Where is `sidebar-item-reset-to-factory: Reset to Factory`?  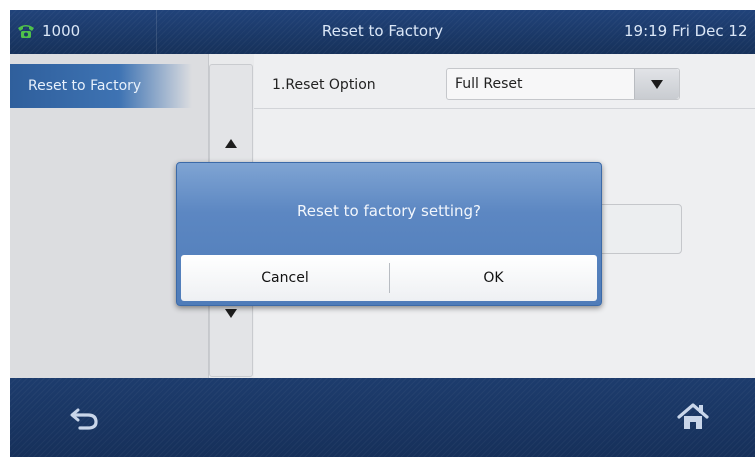 sidebar-item-reset-to-factory: Reset to Factory is located at coordinates (101, 86).